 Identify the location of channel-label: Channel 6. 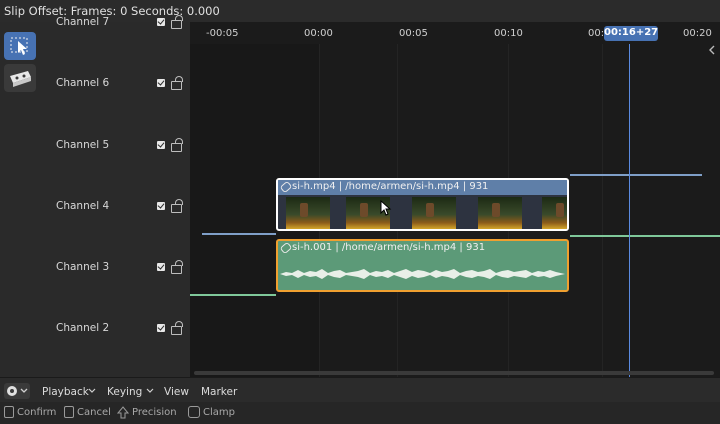
(83, 83).